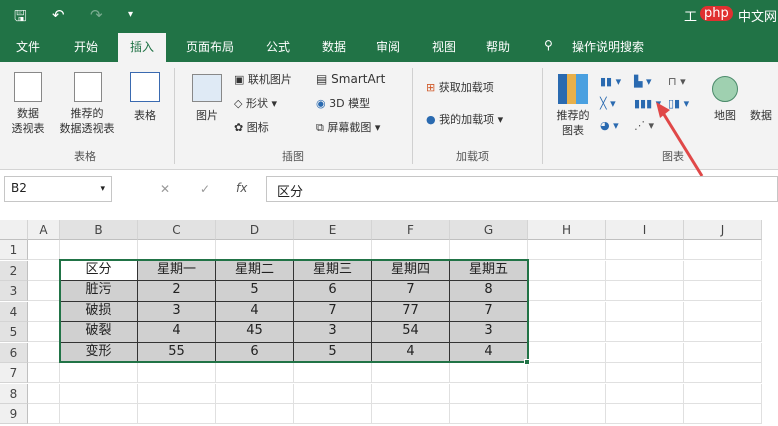 The width and height of the screenshot is (778, 426). What do you see at coordinates (444, 46) in the screenshot?
I see `tab-view: 视图` at bounding box center [444, 46].